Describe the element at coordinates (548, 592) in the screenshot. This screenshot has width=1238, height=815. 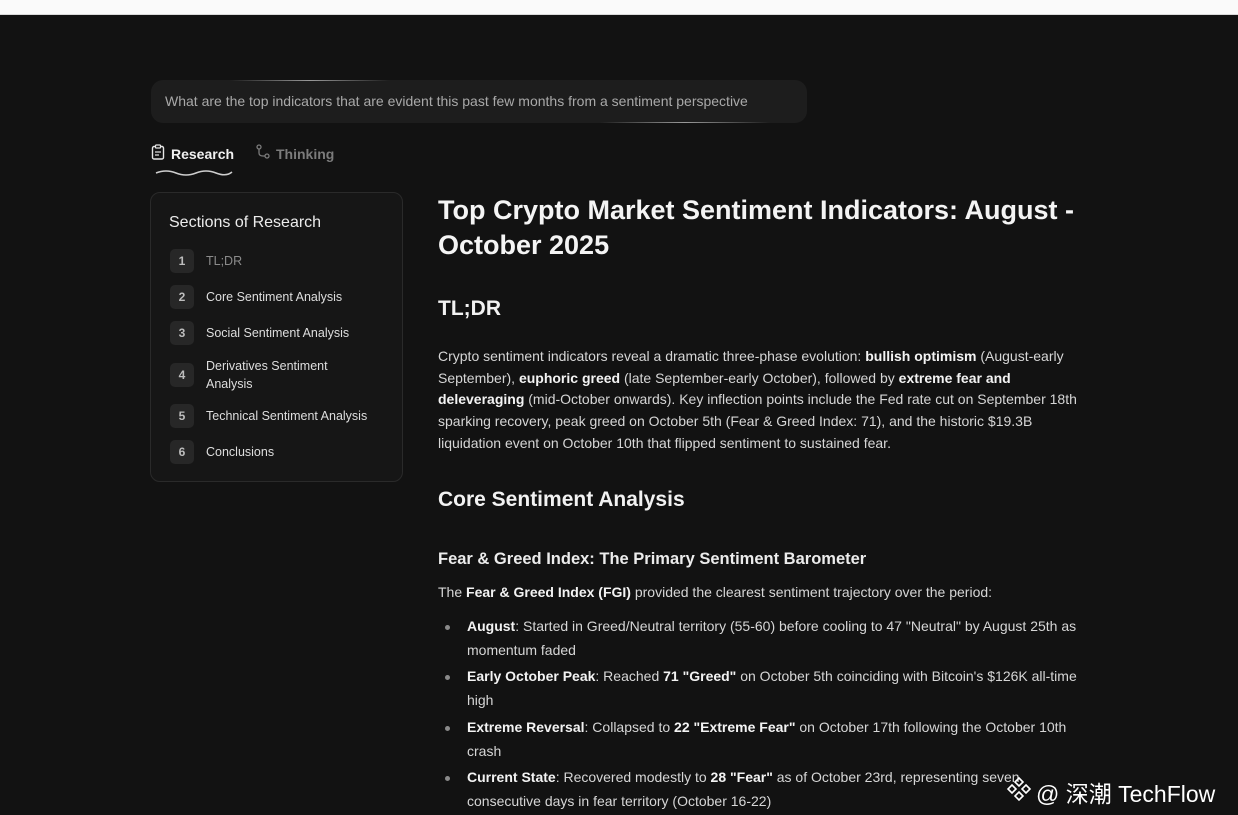
I see `bold-run: Fear & Greed Index (FGI)` at that location.